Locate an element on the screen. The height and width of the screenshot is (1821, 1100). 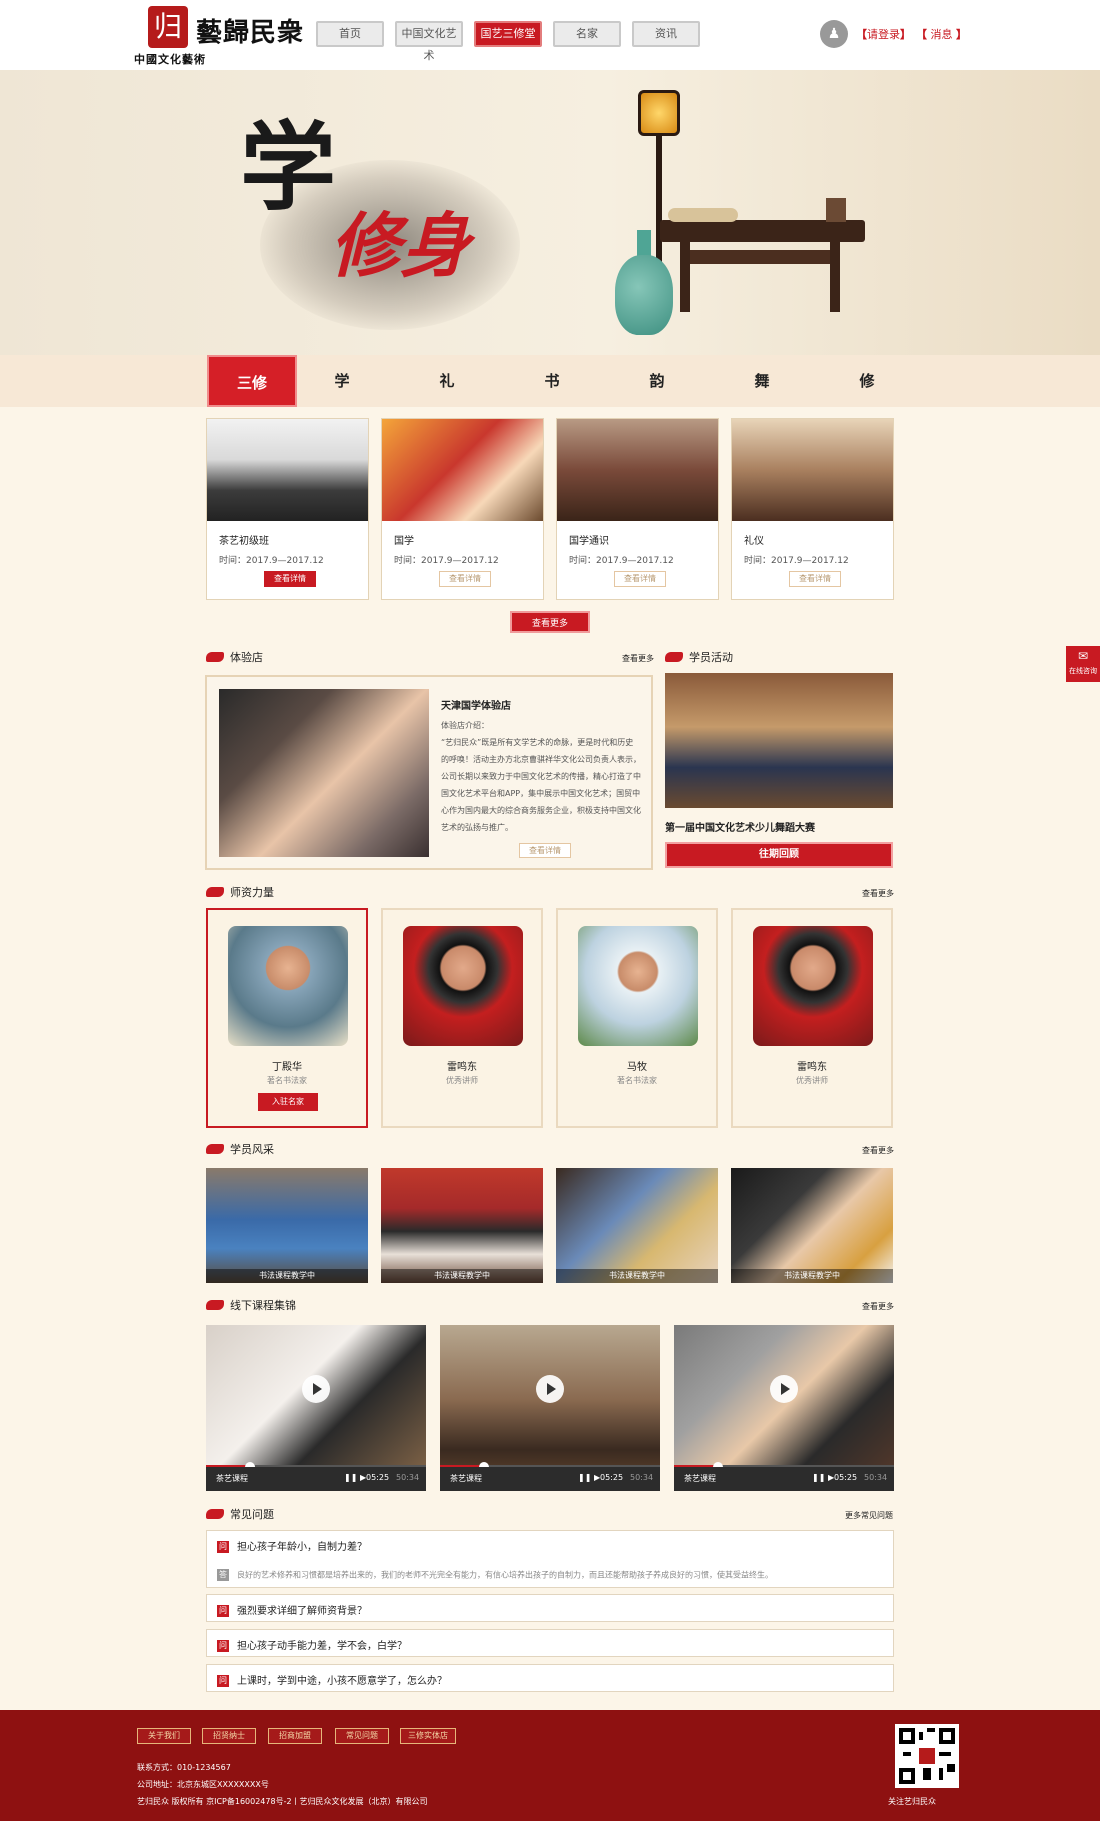
teacher-card: 丁殿华 著名书法家 入驻名家 is located at coordinates (287, 1018).